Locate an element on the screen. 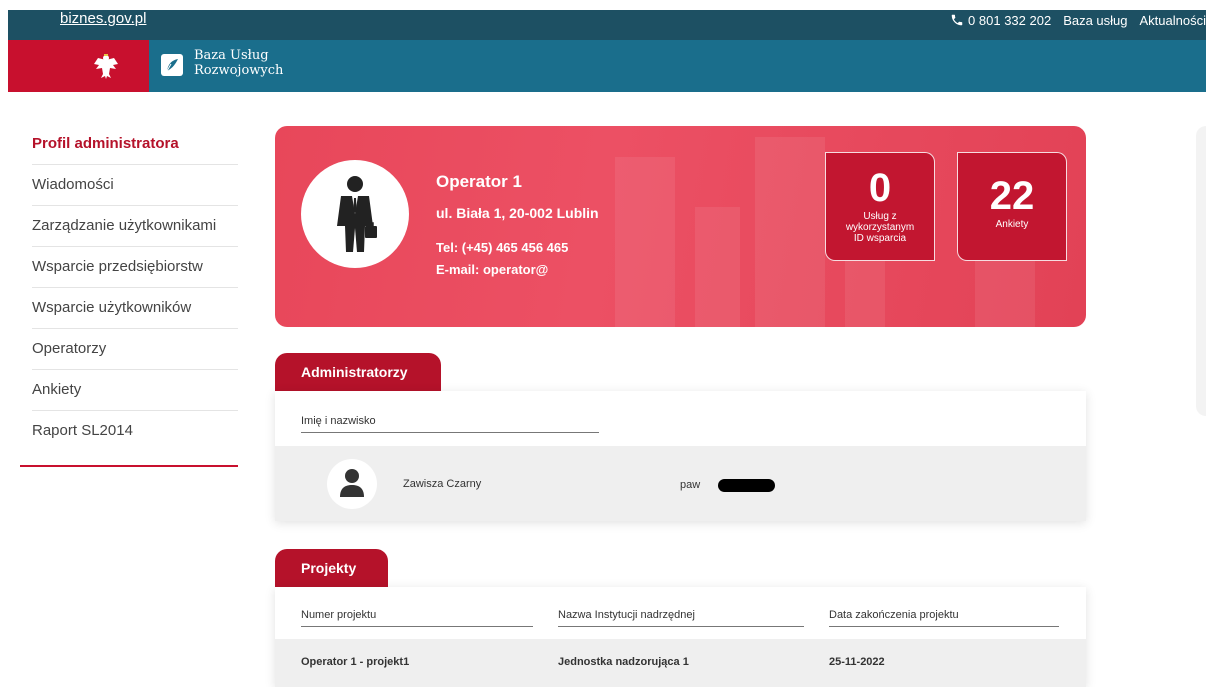 Image resolution: width=1206 pixels, height=687 pixels. user-avatar is located at coordinates (352, 484).